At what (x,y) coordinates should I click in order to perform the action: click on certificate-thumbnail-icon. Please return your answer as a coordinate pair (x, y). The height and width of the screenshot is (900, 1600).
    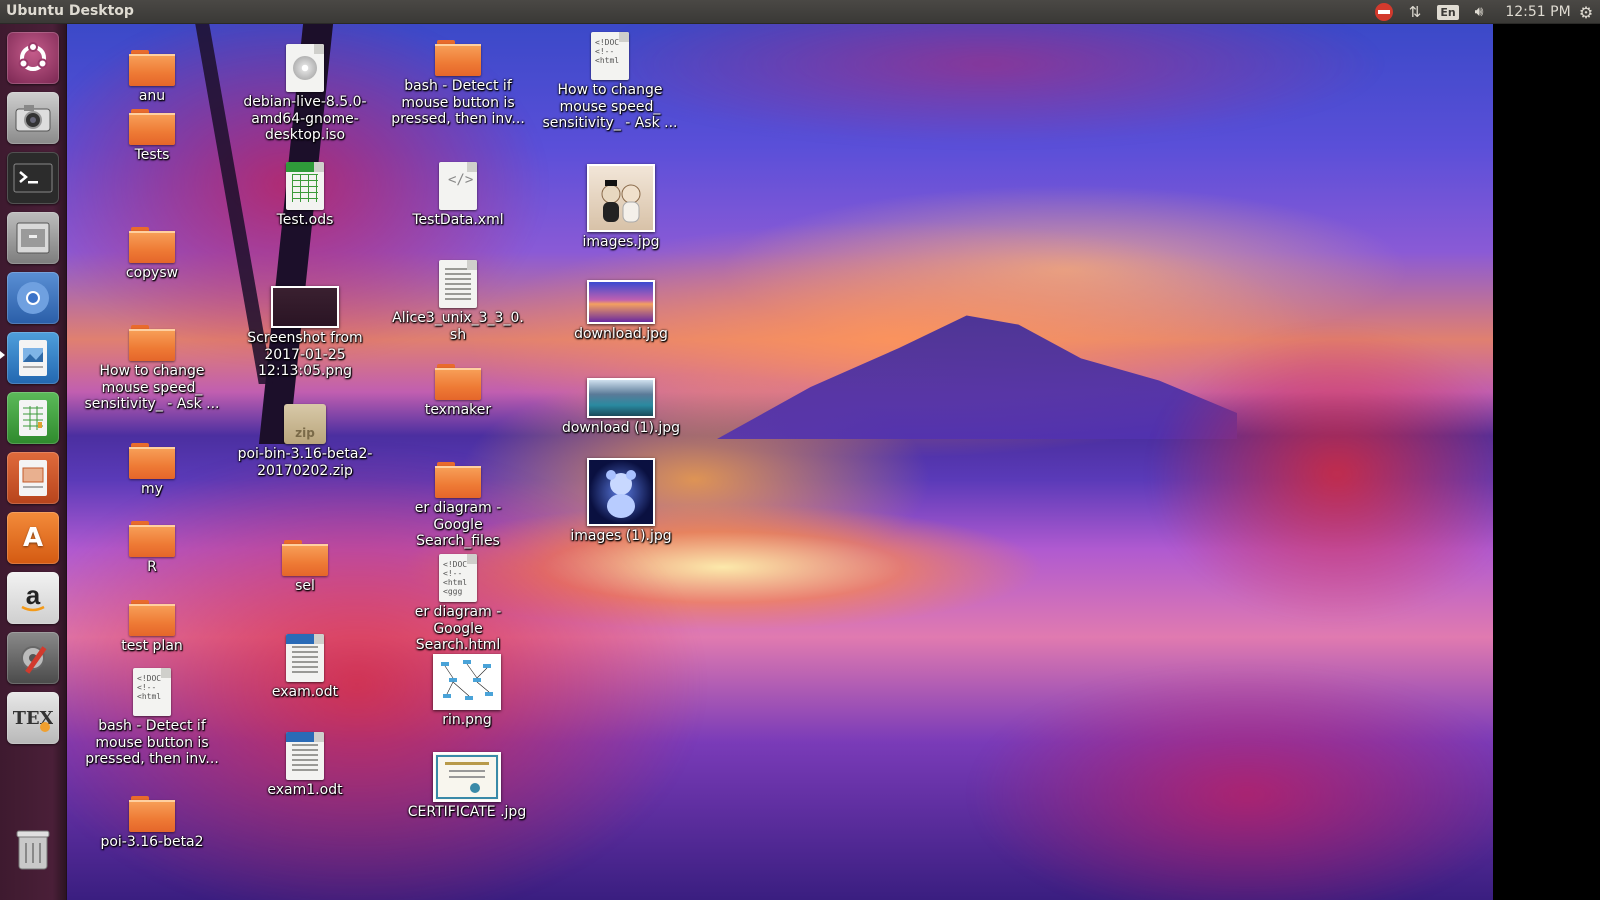
    Looking at the image, I should click on (467, 777).